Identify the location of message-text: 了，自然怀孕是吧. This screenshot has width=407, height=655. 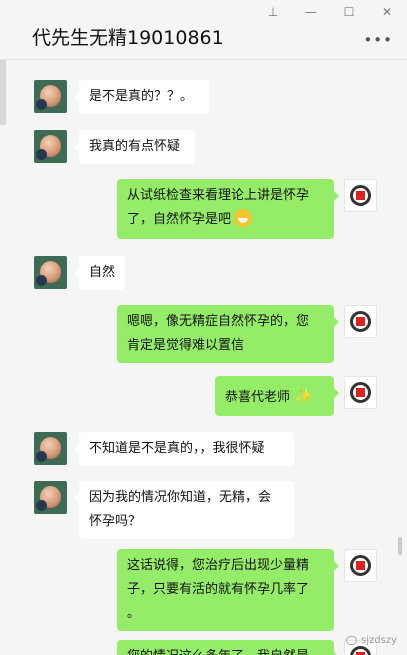
(179, 219).